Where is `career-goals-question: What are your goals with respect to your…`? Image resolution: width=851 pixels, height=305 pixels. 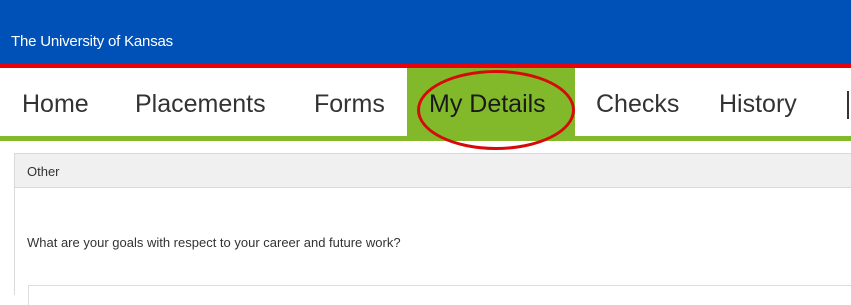 career-goals-question: What are your goals with respect to your… is located at coordinates (214, 242).